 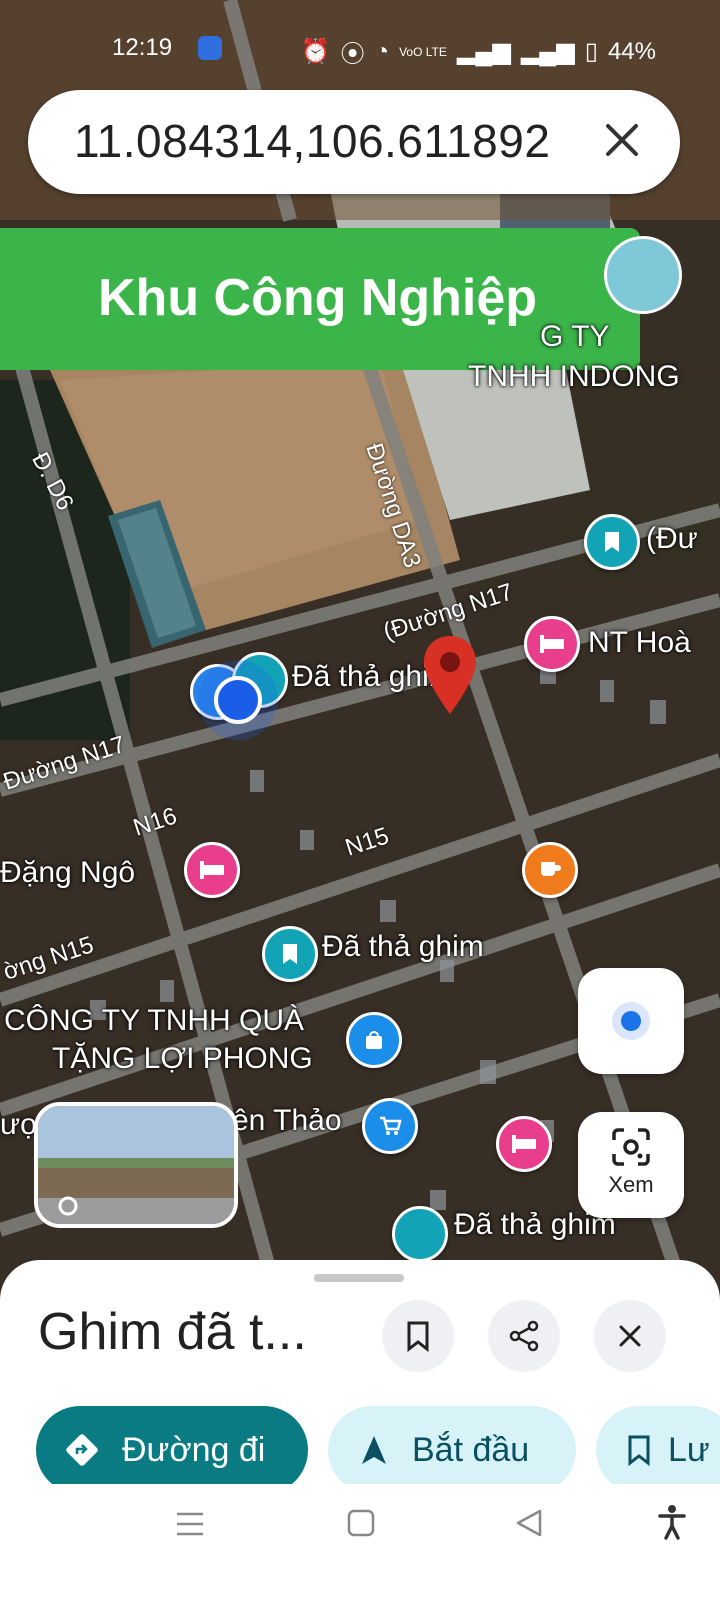 What do you see at coordinates (361, 1523) in the screenshot?
I see `square-icon` at bounding box center [361, 1523].